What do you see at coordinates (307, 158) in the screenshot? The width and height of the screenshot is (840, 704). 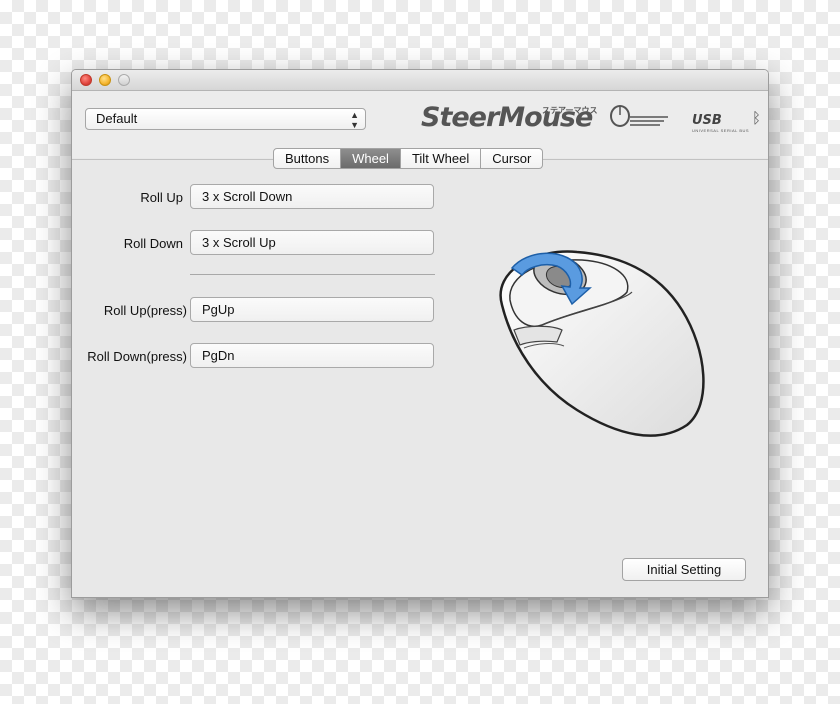 I see `tab-buttons: Buttons` at bounding box center [307, 158].